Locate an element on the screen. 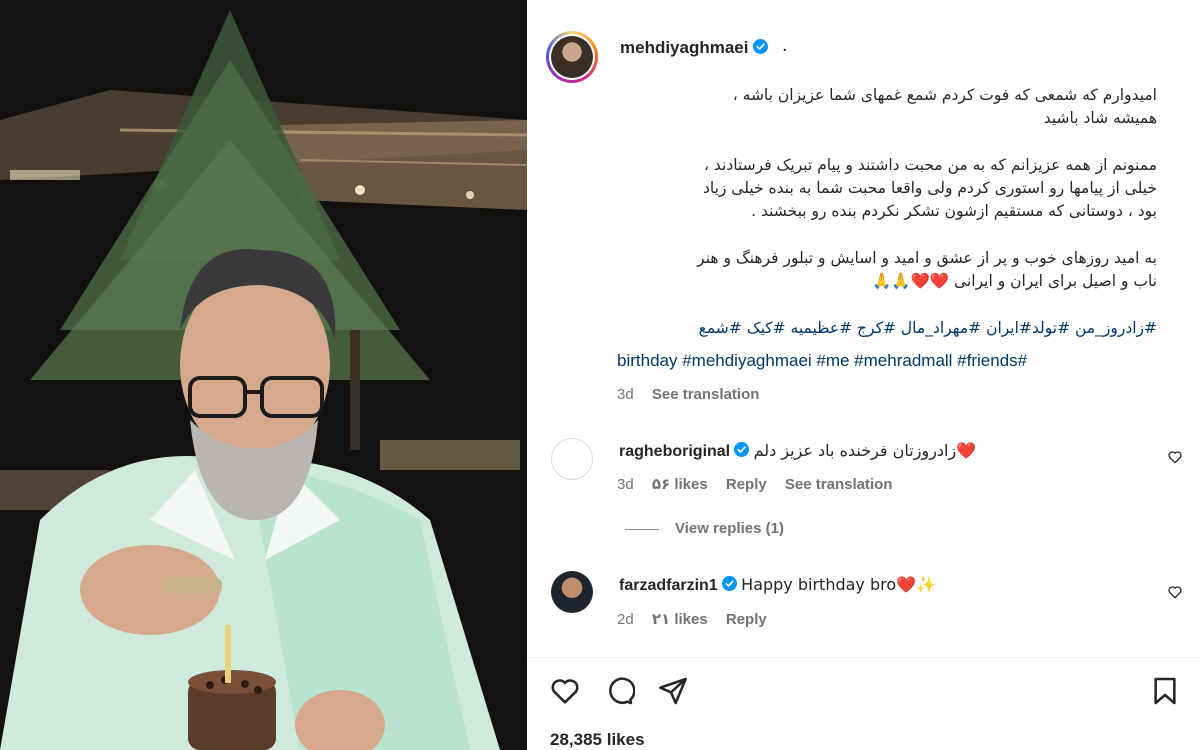 Image resolution: width=1200 pixels, height=750 pixels. caption-see-translation-button: See translation is located at coordinates (706, 394).